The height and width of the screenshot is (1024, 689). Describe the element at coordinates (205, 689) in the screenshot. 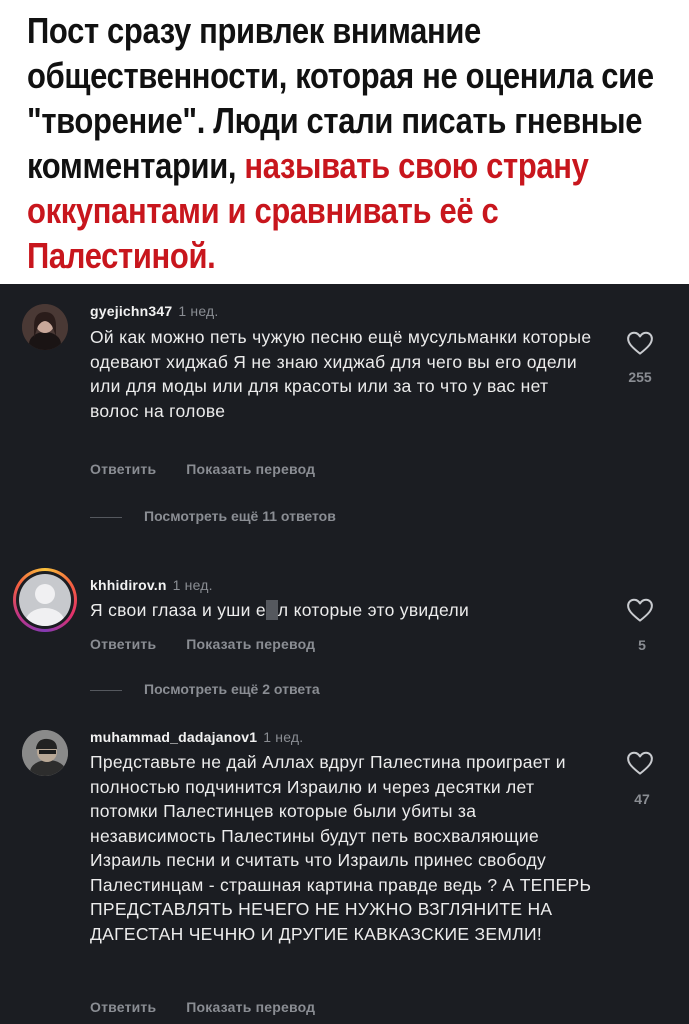

I see `view-replies-button: Посмотреть ещё 2 ответа` at that location.